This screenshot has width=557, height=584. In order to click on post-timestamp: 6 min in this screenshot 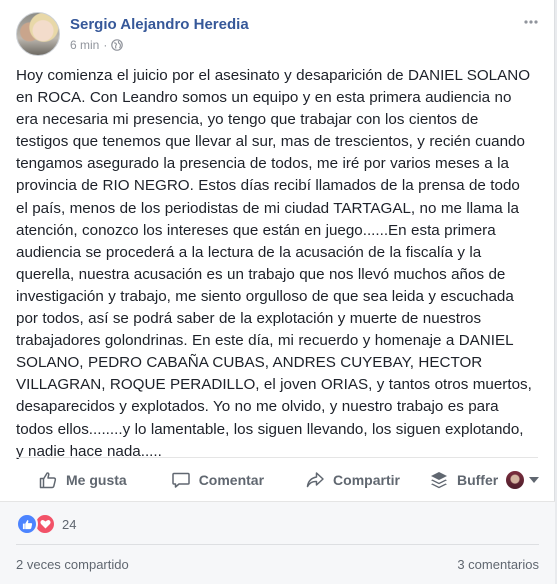, I will do `click(84, 45)`.